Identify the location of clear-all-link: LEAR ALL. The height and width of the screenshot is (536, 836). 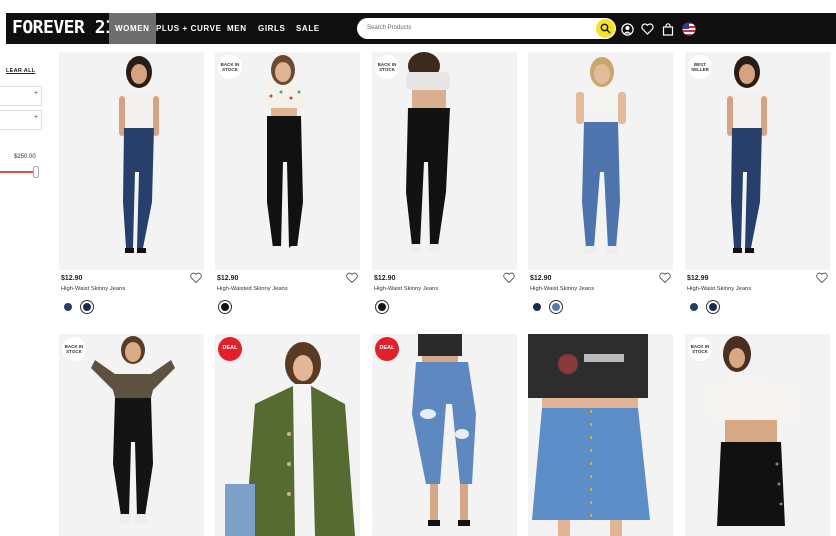
(20, 71).